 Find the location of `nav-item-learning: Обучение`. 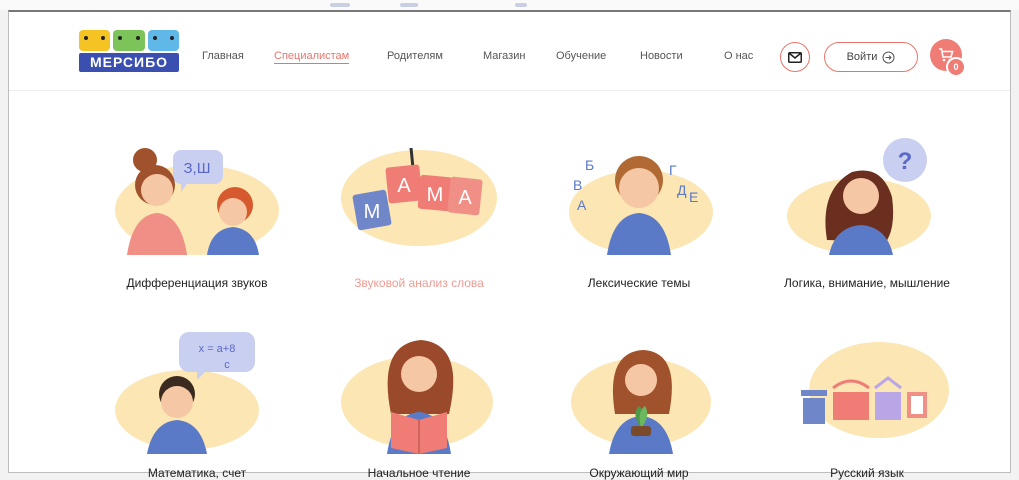

nav-item-learning: Обучение is located at coordinates (581, 56).